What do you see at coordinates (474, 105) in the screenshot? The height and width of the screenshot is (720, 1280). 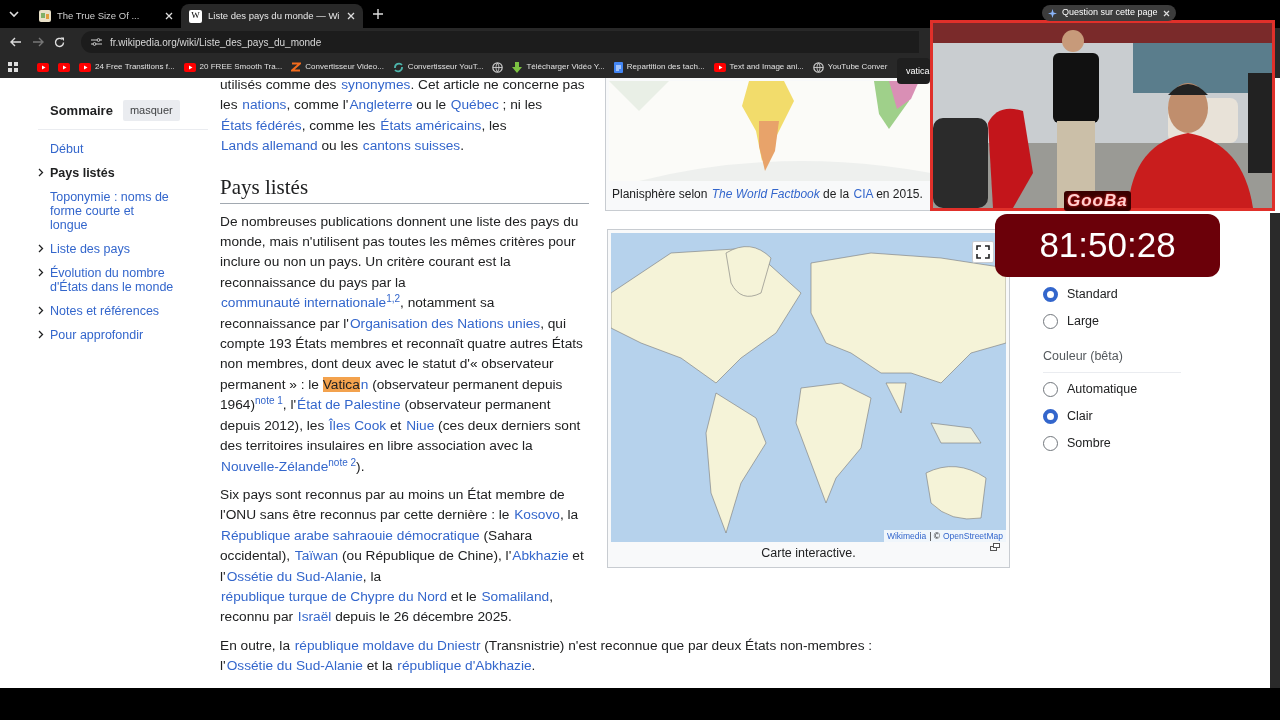 I see `link: Québec` at bounding box center [474, 105].